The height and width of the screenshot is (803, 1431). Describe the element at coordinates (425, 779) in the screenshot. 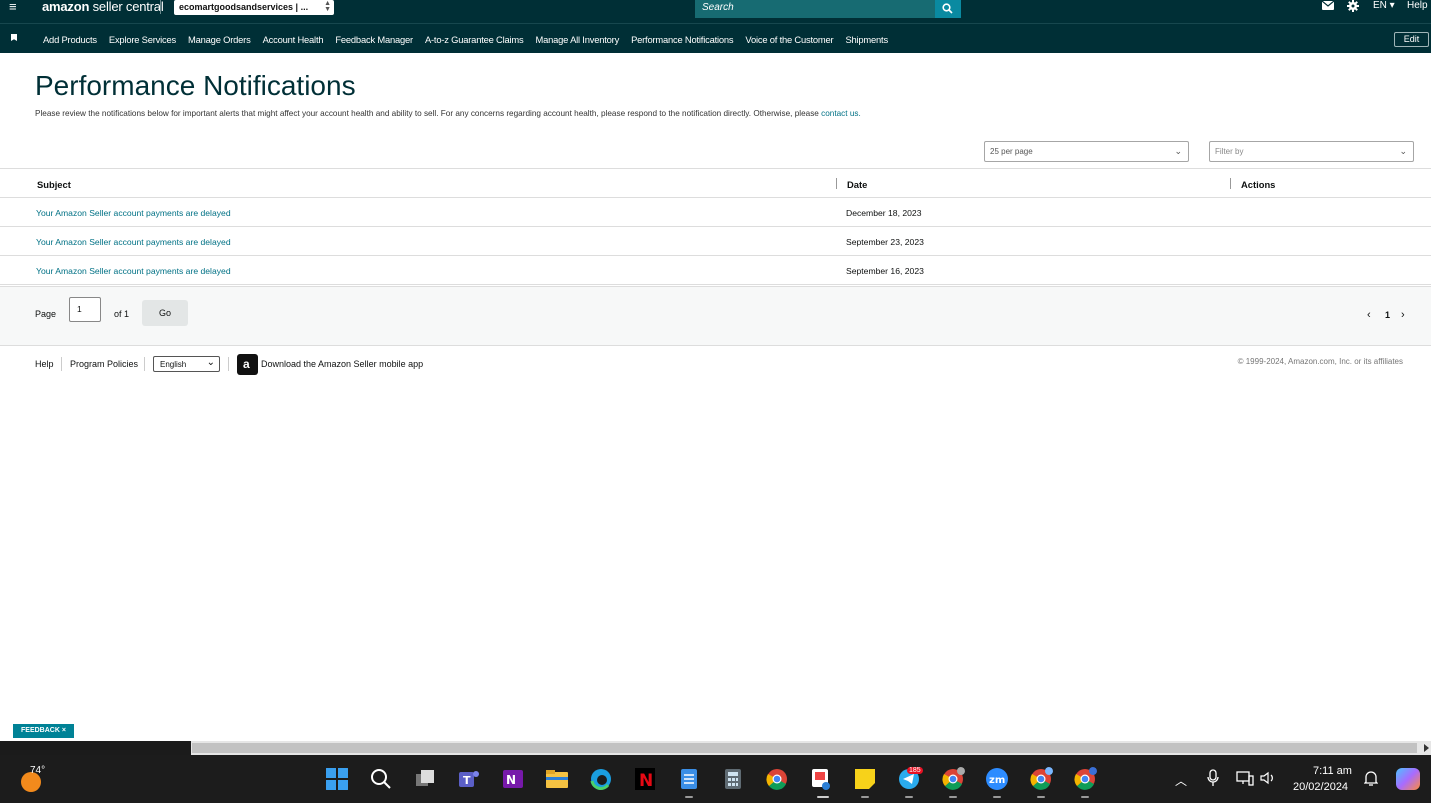

I see `task-view-icon` at that location.